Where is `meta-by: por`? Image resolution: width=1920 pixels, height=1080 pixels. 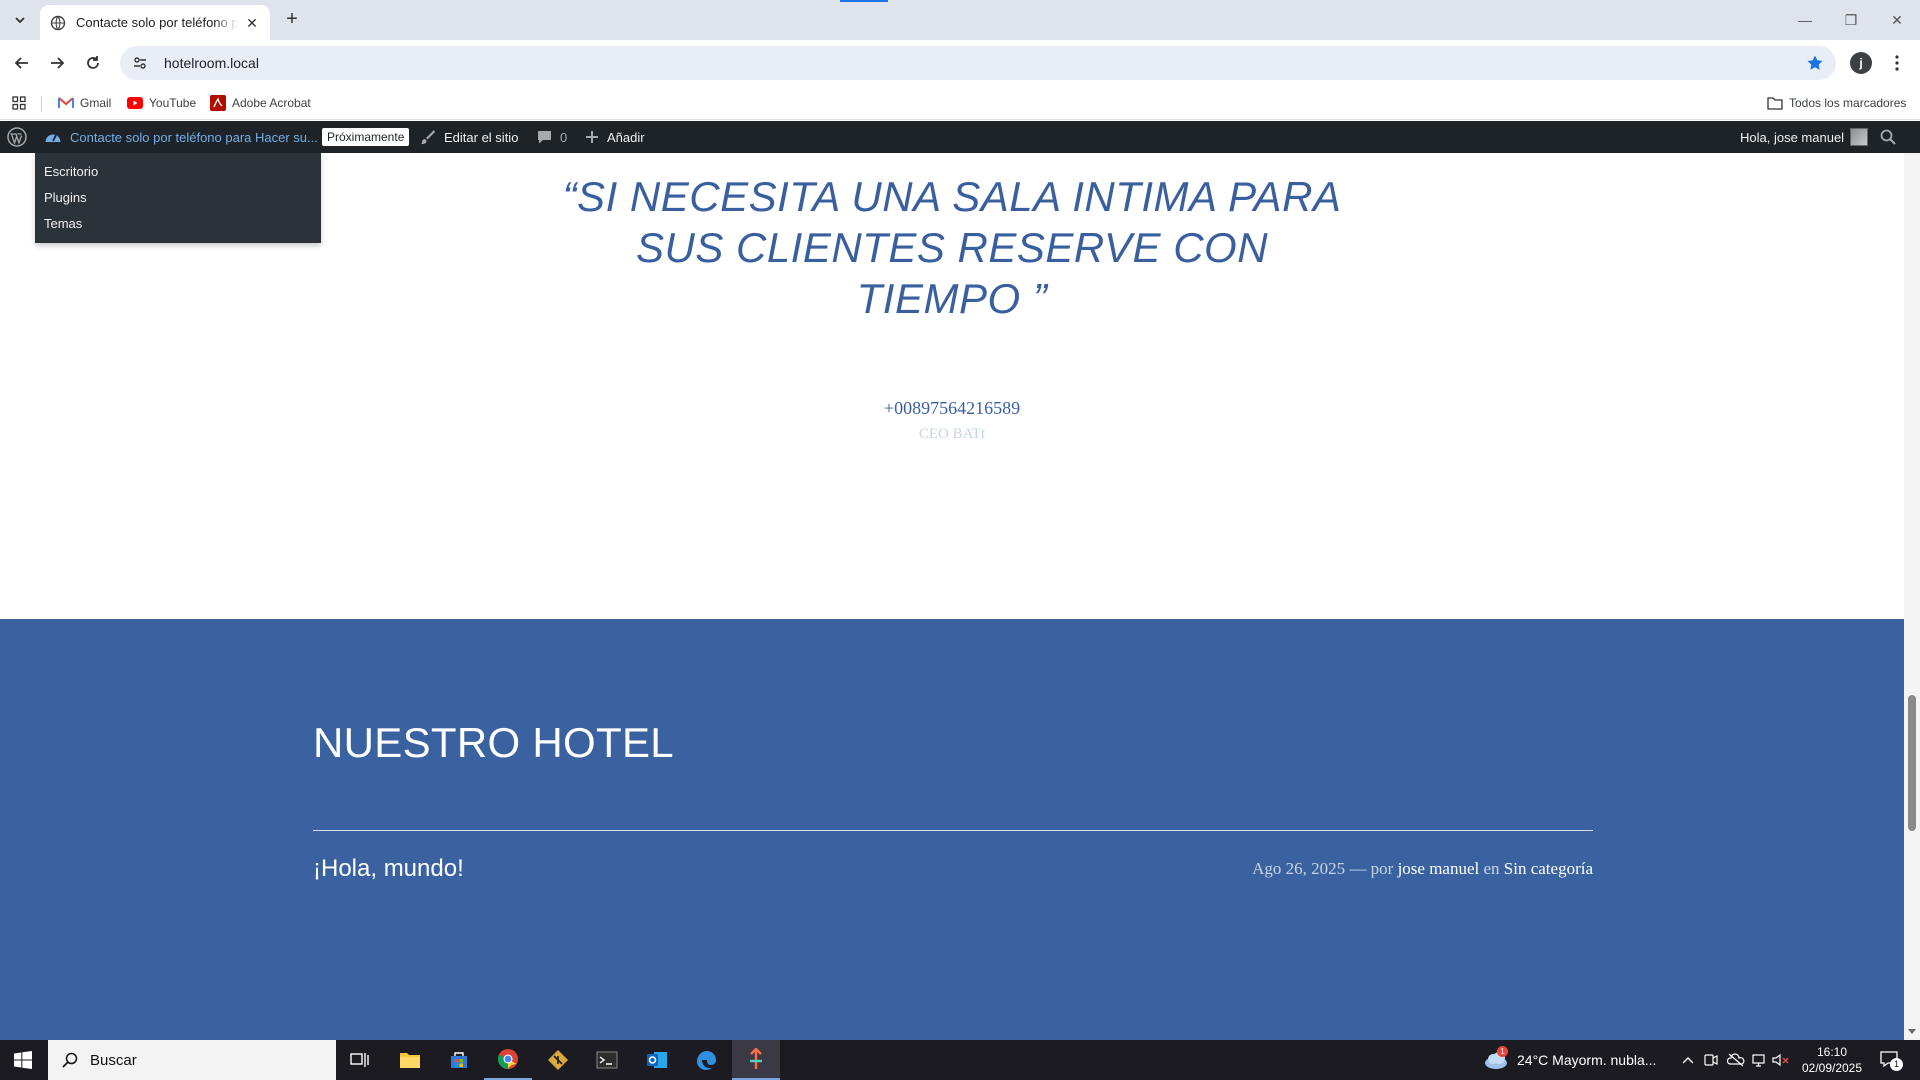
meta-by: por is located at coordinates (1382, 868).